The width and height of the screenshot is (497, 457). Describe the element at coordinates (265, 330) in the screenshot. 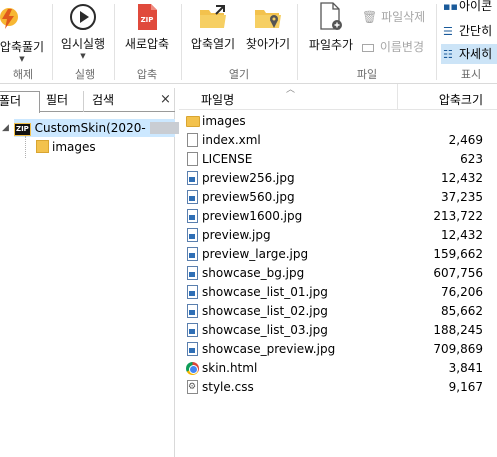

I see `file-name: showcase_list_03.jpg` at that location.